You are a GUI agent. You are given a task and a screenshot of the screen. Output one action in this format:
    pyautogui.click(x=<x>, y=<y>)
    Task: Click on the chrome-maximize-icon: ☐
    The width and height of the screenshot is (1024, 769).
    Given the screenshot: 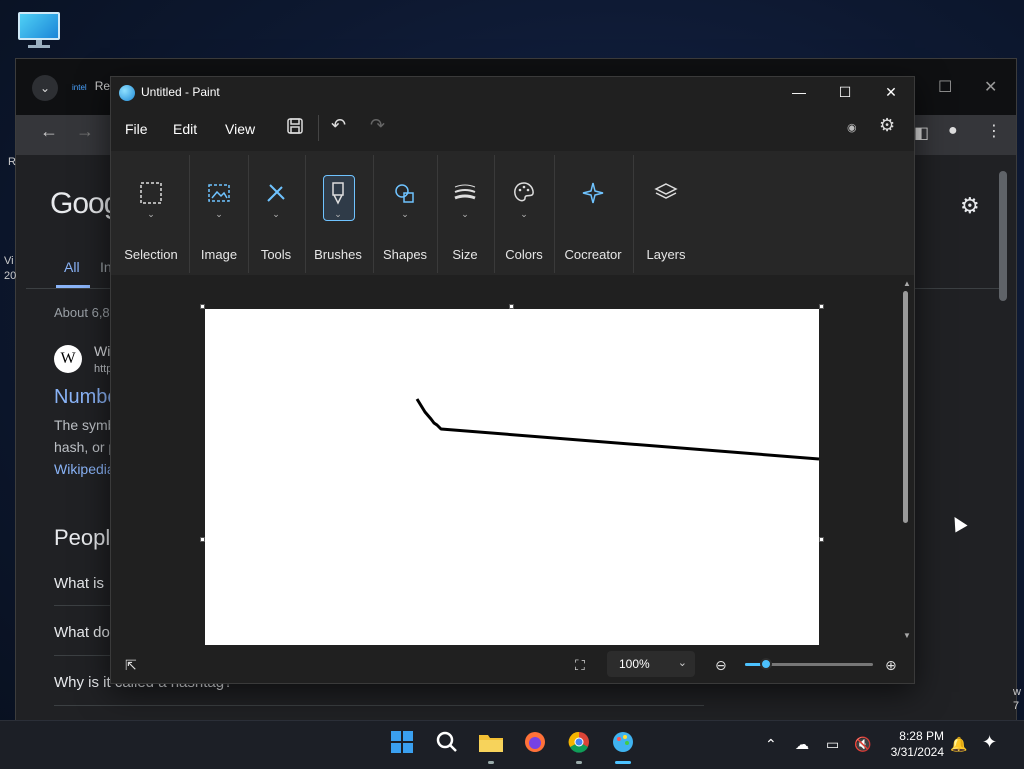 What is the action you would take?
    pyautogui.click(x=945, y=87)
    